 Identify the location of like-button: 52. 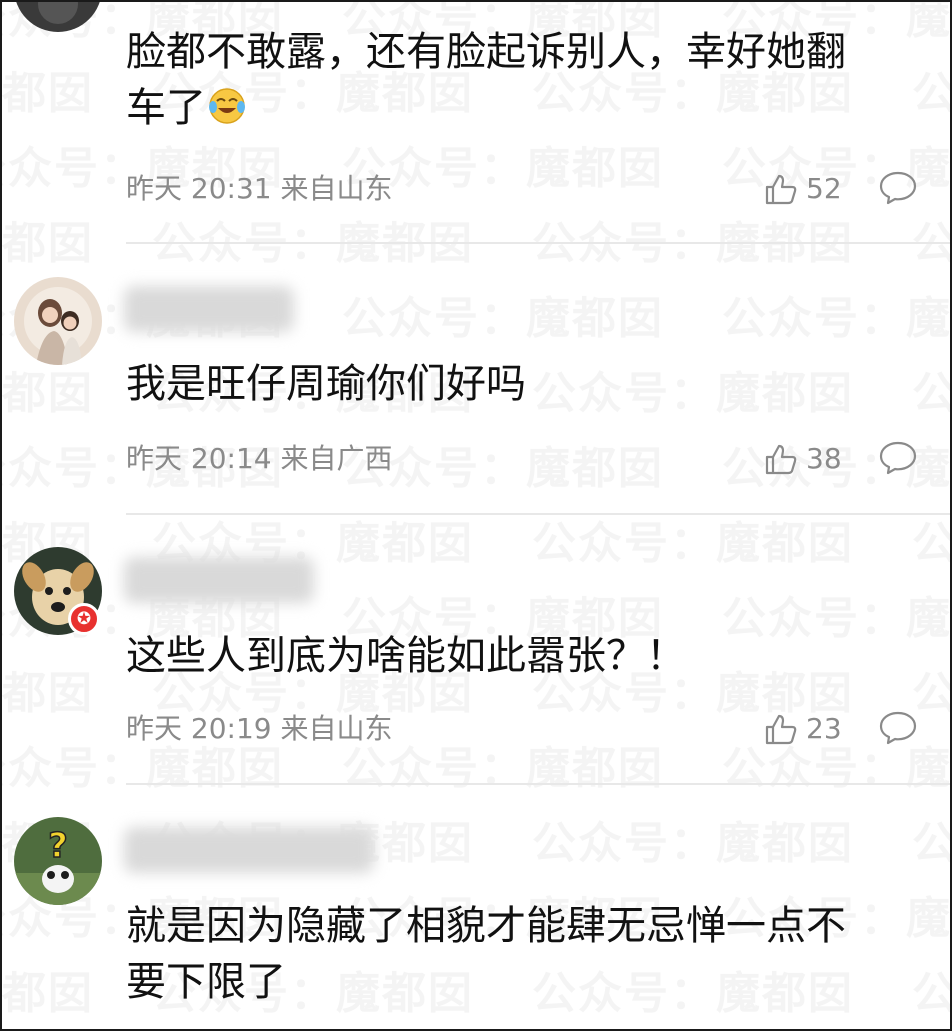
(803, 189).